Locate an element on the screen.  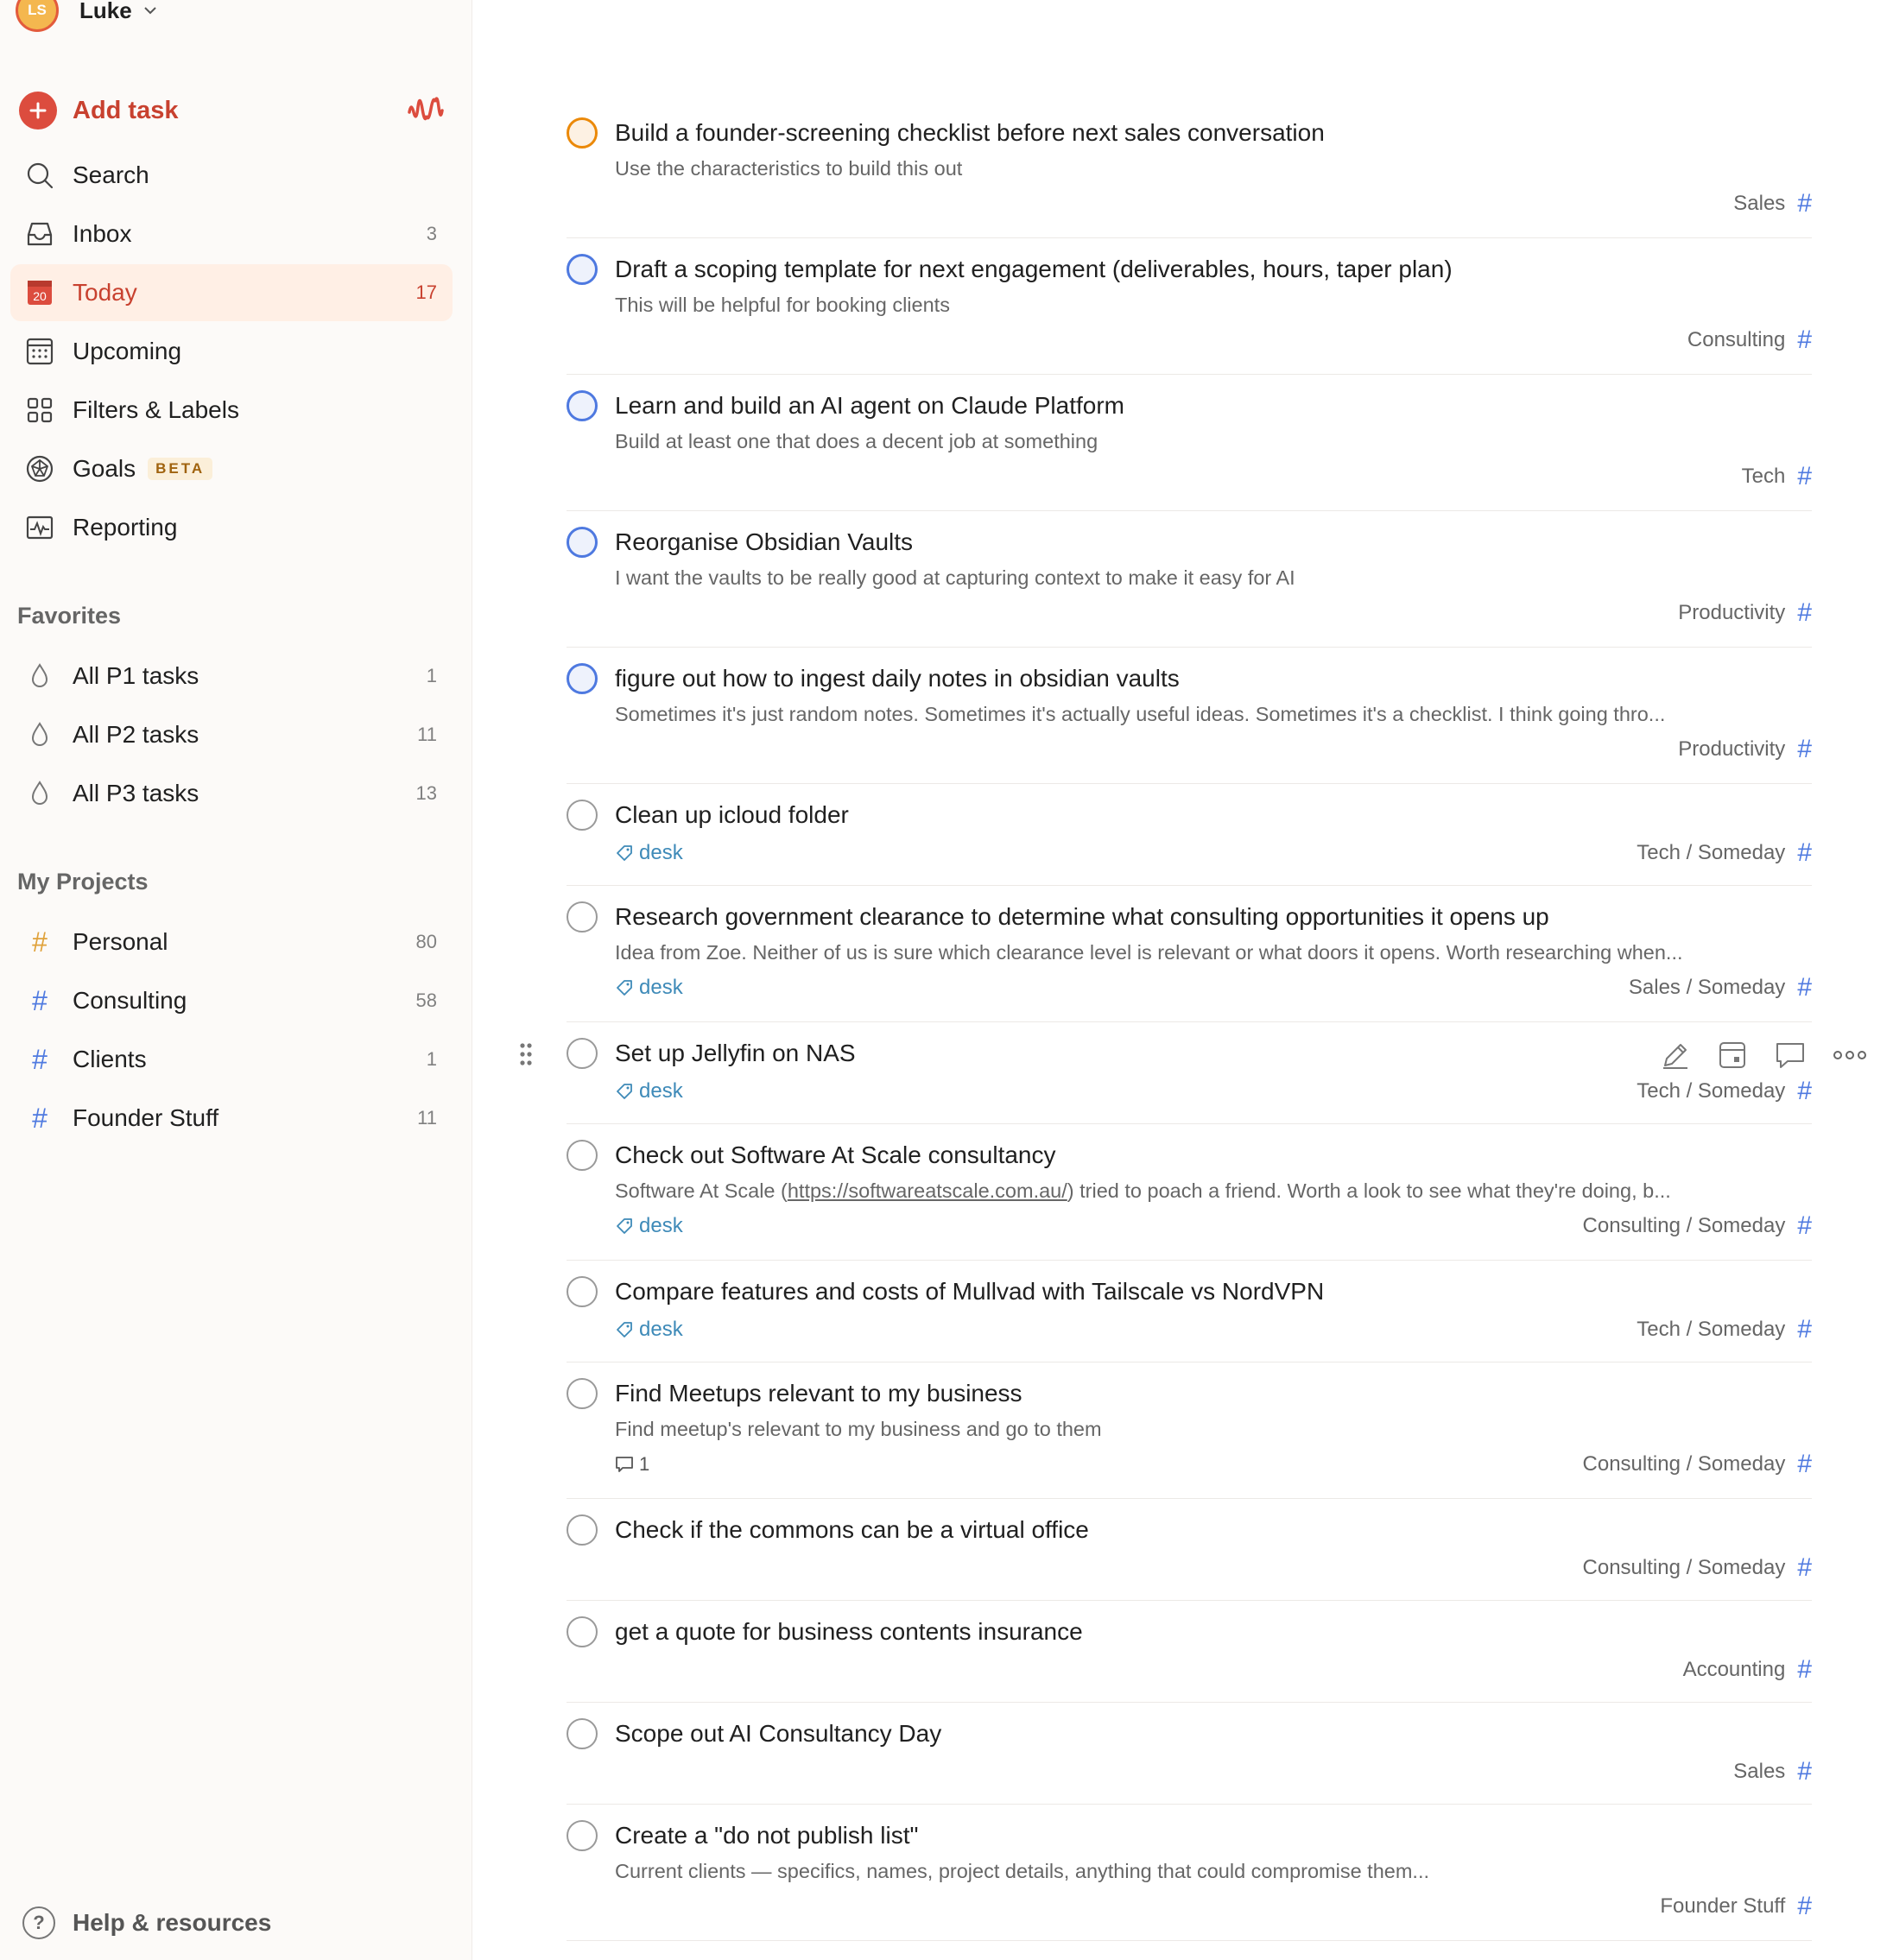
project-item-consulting: # Consulting 58 is located at coordinates (232, 1000).